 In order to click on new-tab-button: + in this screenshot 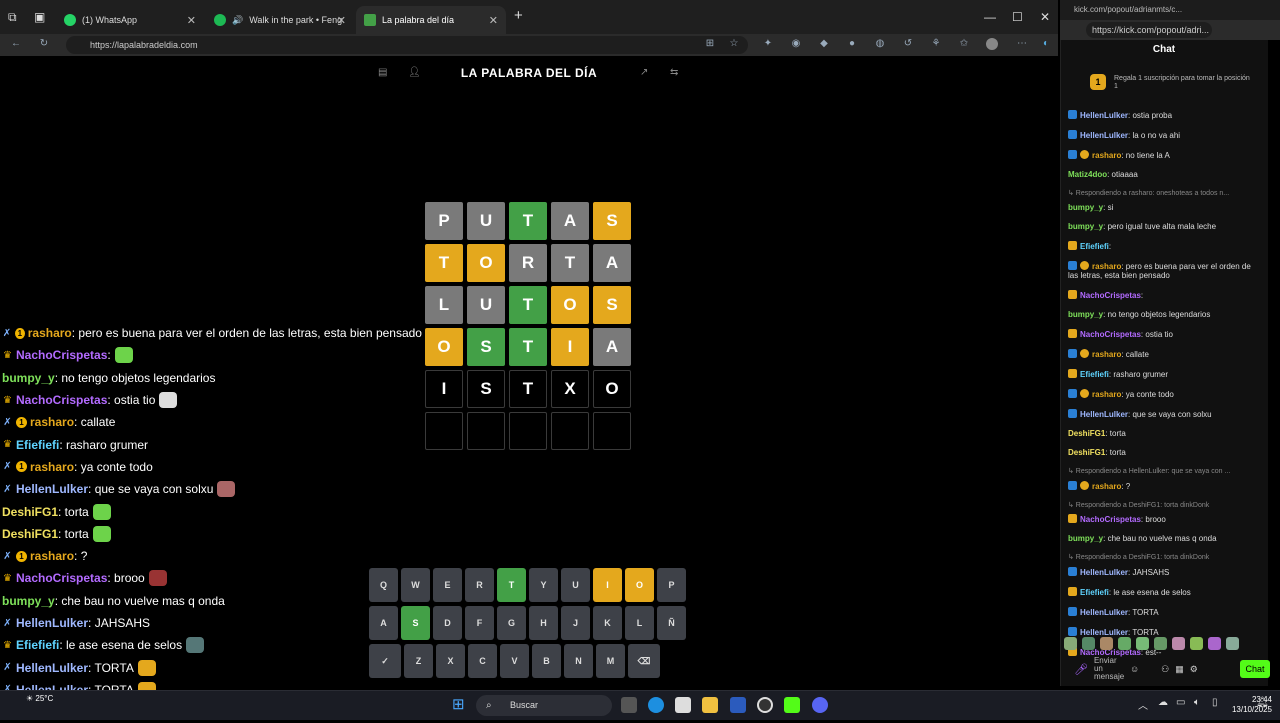, I will do `click(518, 15)`.